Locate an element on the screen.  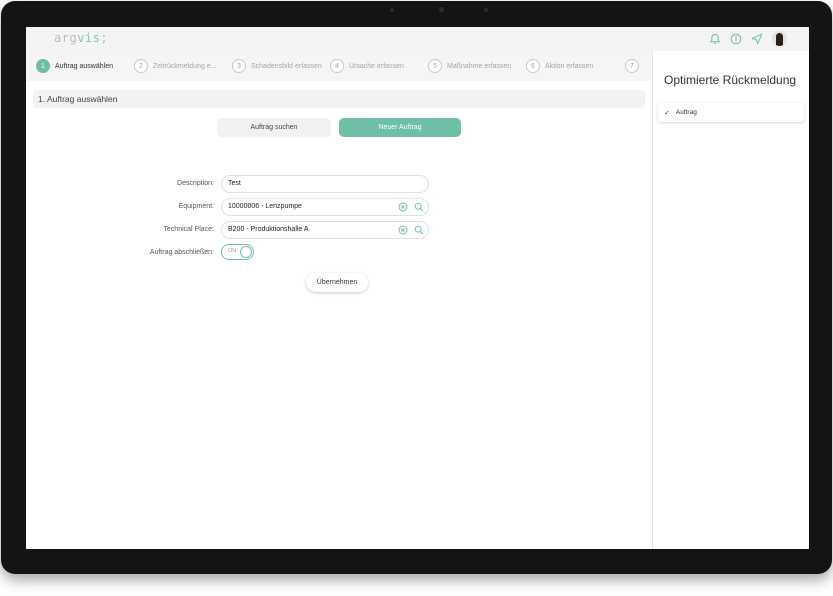
step-5: 5 Maßnahme erfassen is located at coordinates (469, 66).